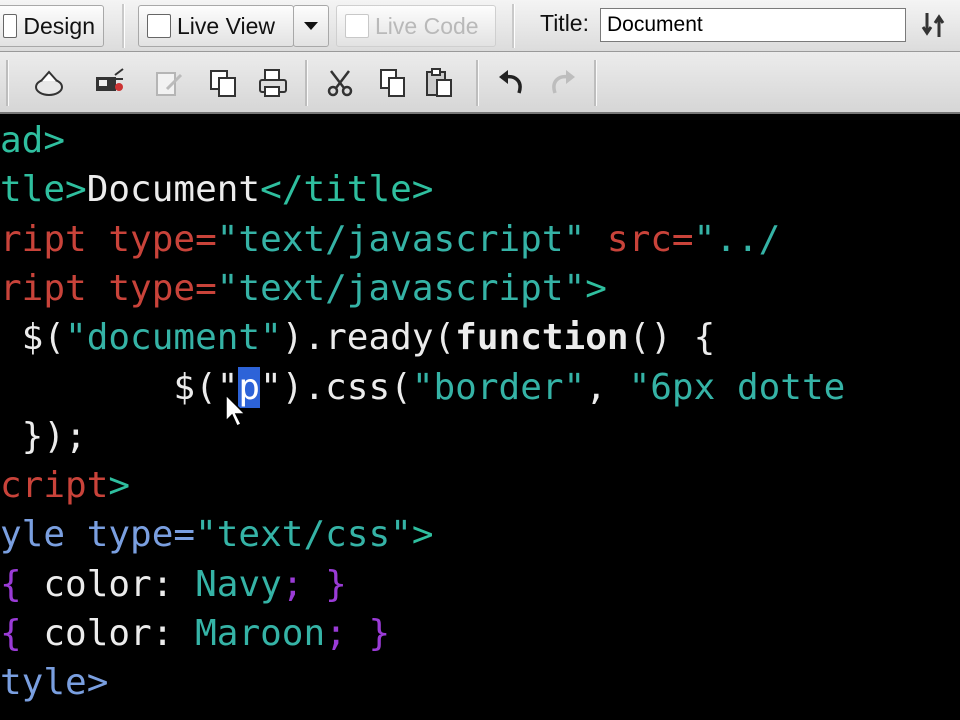  I want to click on live-view-button: Live View, so click(216, 26).